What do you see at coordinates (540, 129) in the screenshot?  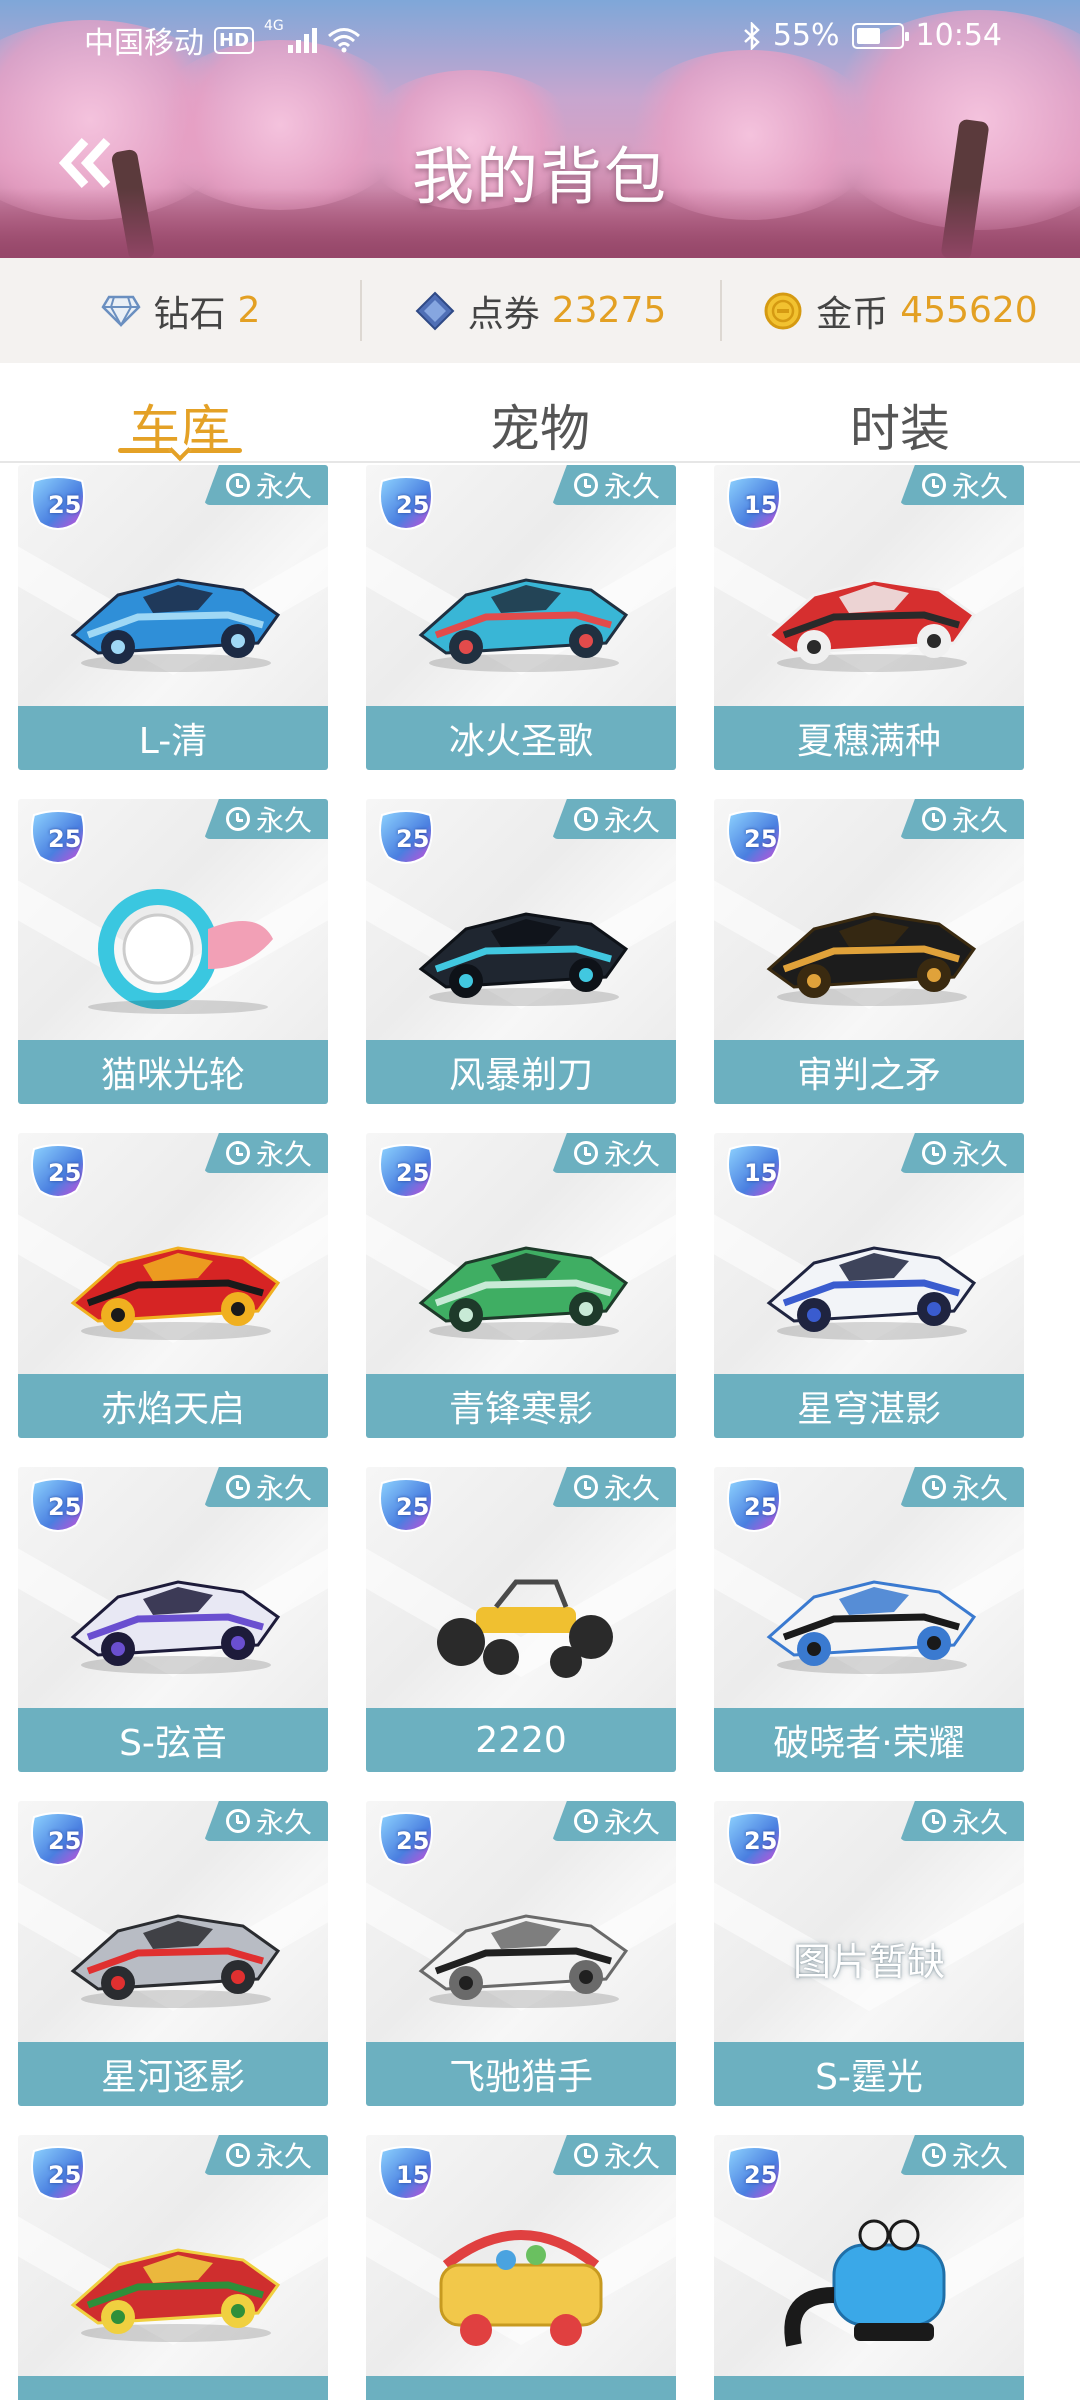 I see `header-banner: 中国移动 HD 4G 55% 10:54 我的背包` at bounding box center [540, 129].